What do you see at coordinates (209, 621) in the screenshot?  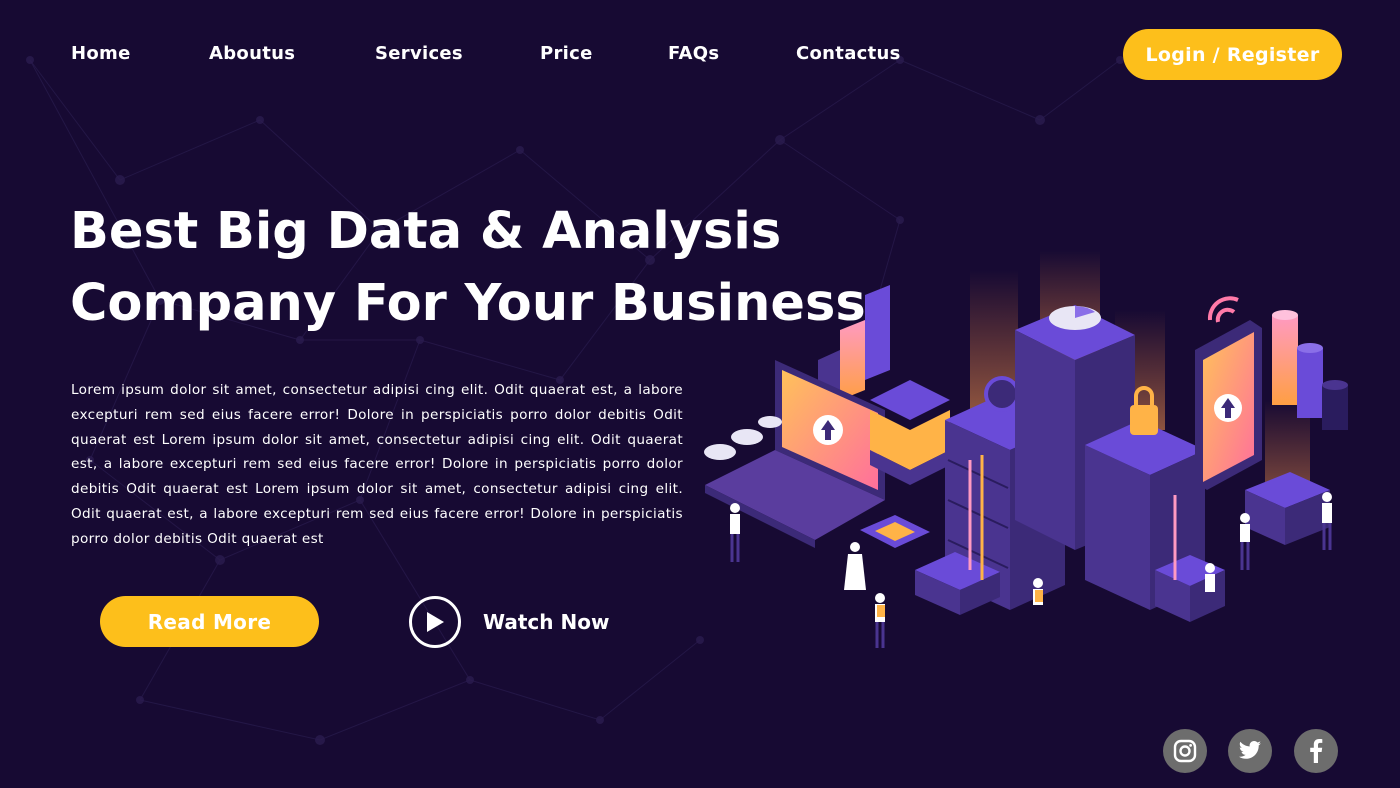 I see `read-more-button: Read More` at bounding box center [209, 621].